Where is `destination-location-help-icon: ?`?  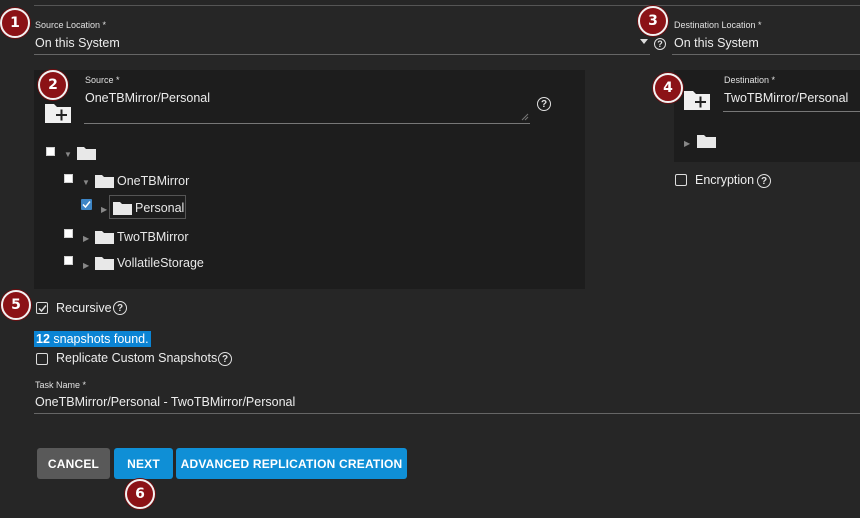
destination-location-help-icon: ? is located at coordinates (660, 44).